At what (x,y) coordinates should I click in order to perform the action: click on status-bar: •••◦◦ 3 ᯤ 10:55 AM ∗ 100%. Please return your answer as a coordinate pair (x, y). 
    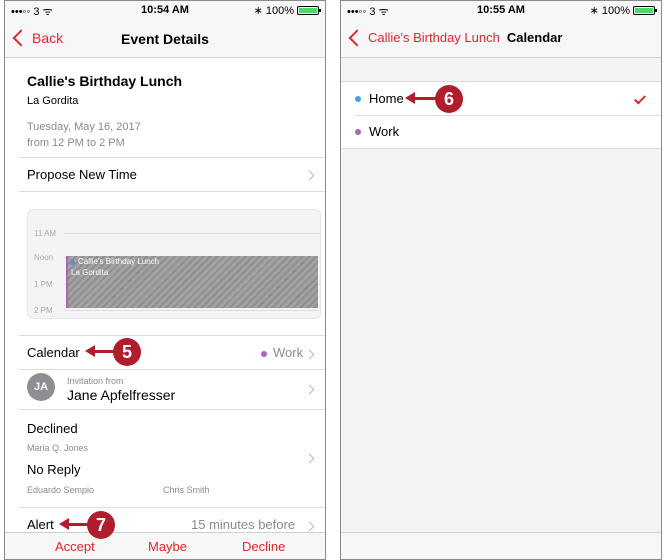
    Looking at the image, I should click on (501, 11).